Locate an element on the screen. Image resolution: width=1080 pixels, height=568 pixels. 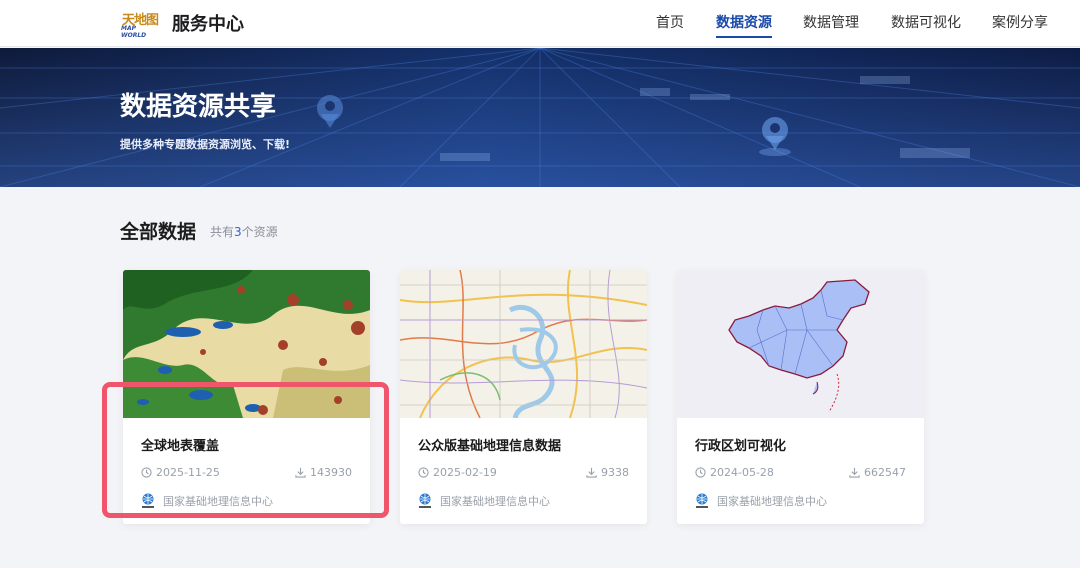
publish-date: 2025-11-25 is located at coordinates (180, 472).